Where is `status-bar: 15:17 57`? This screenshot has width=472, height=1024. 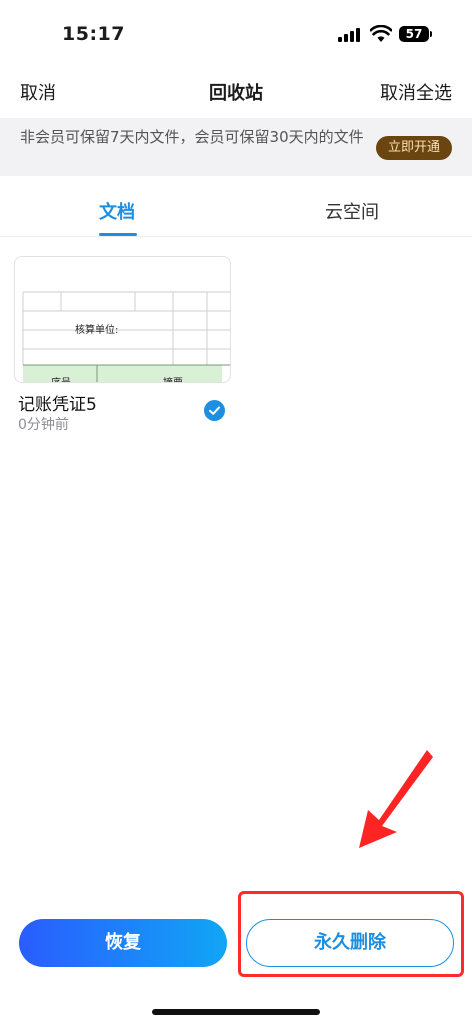 status-bar: 15:17 57 is located at coordinates (236, 35).